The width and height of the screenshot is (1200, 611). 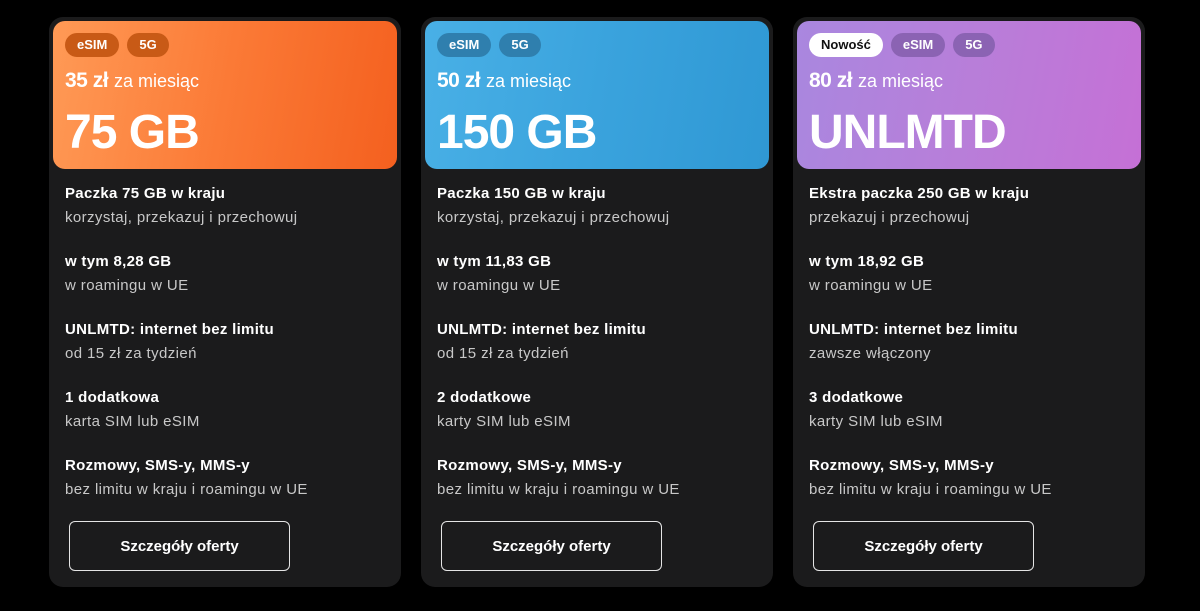 I want to click on feature-title: 3 dodatkowe, so click(x=856, y=397).